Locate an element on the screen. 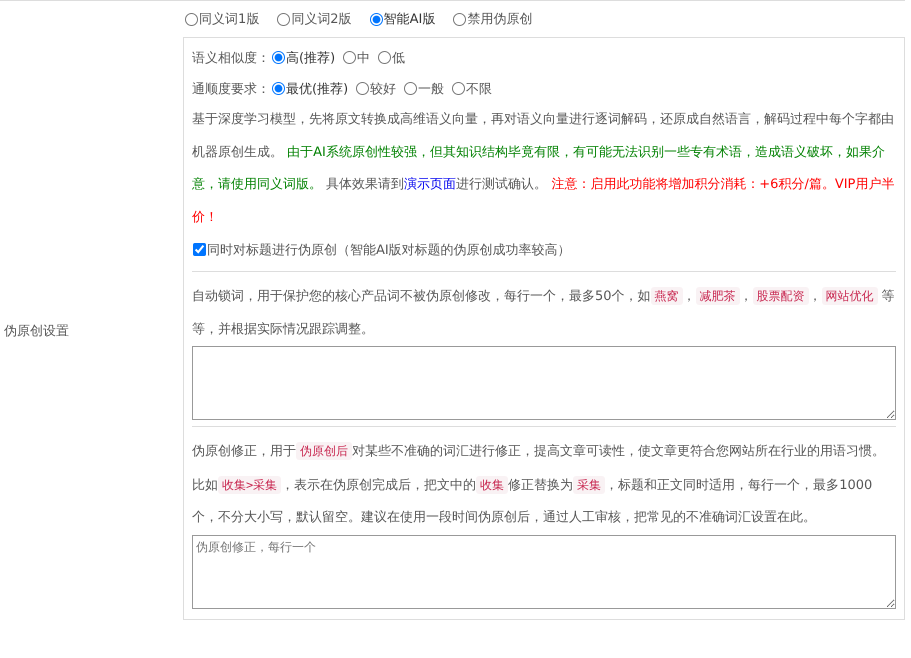  radio-label: 智能AI版 is located at coordinates (410, 19).